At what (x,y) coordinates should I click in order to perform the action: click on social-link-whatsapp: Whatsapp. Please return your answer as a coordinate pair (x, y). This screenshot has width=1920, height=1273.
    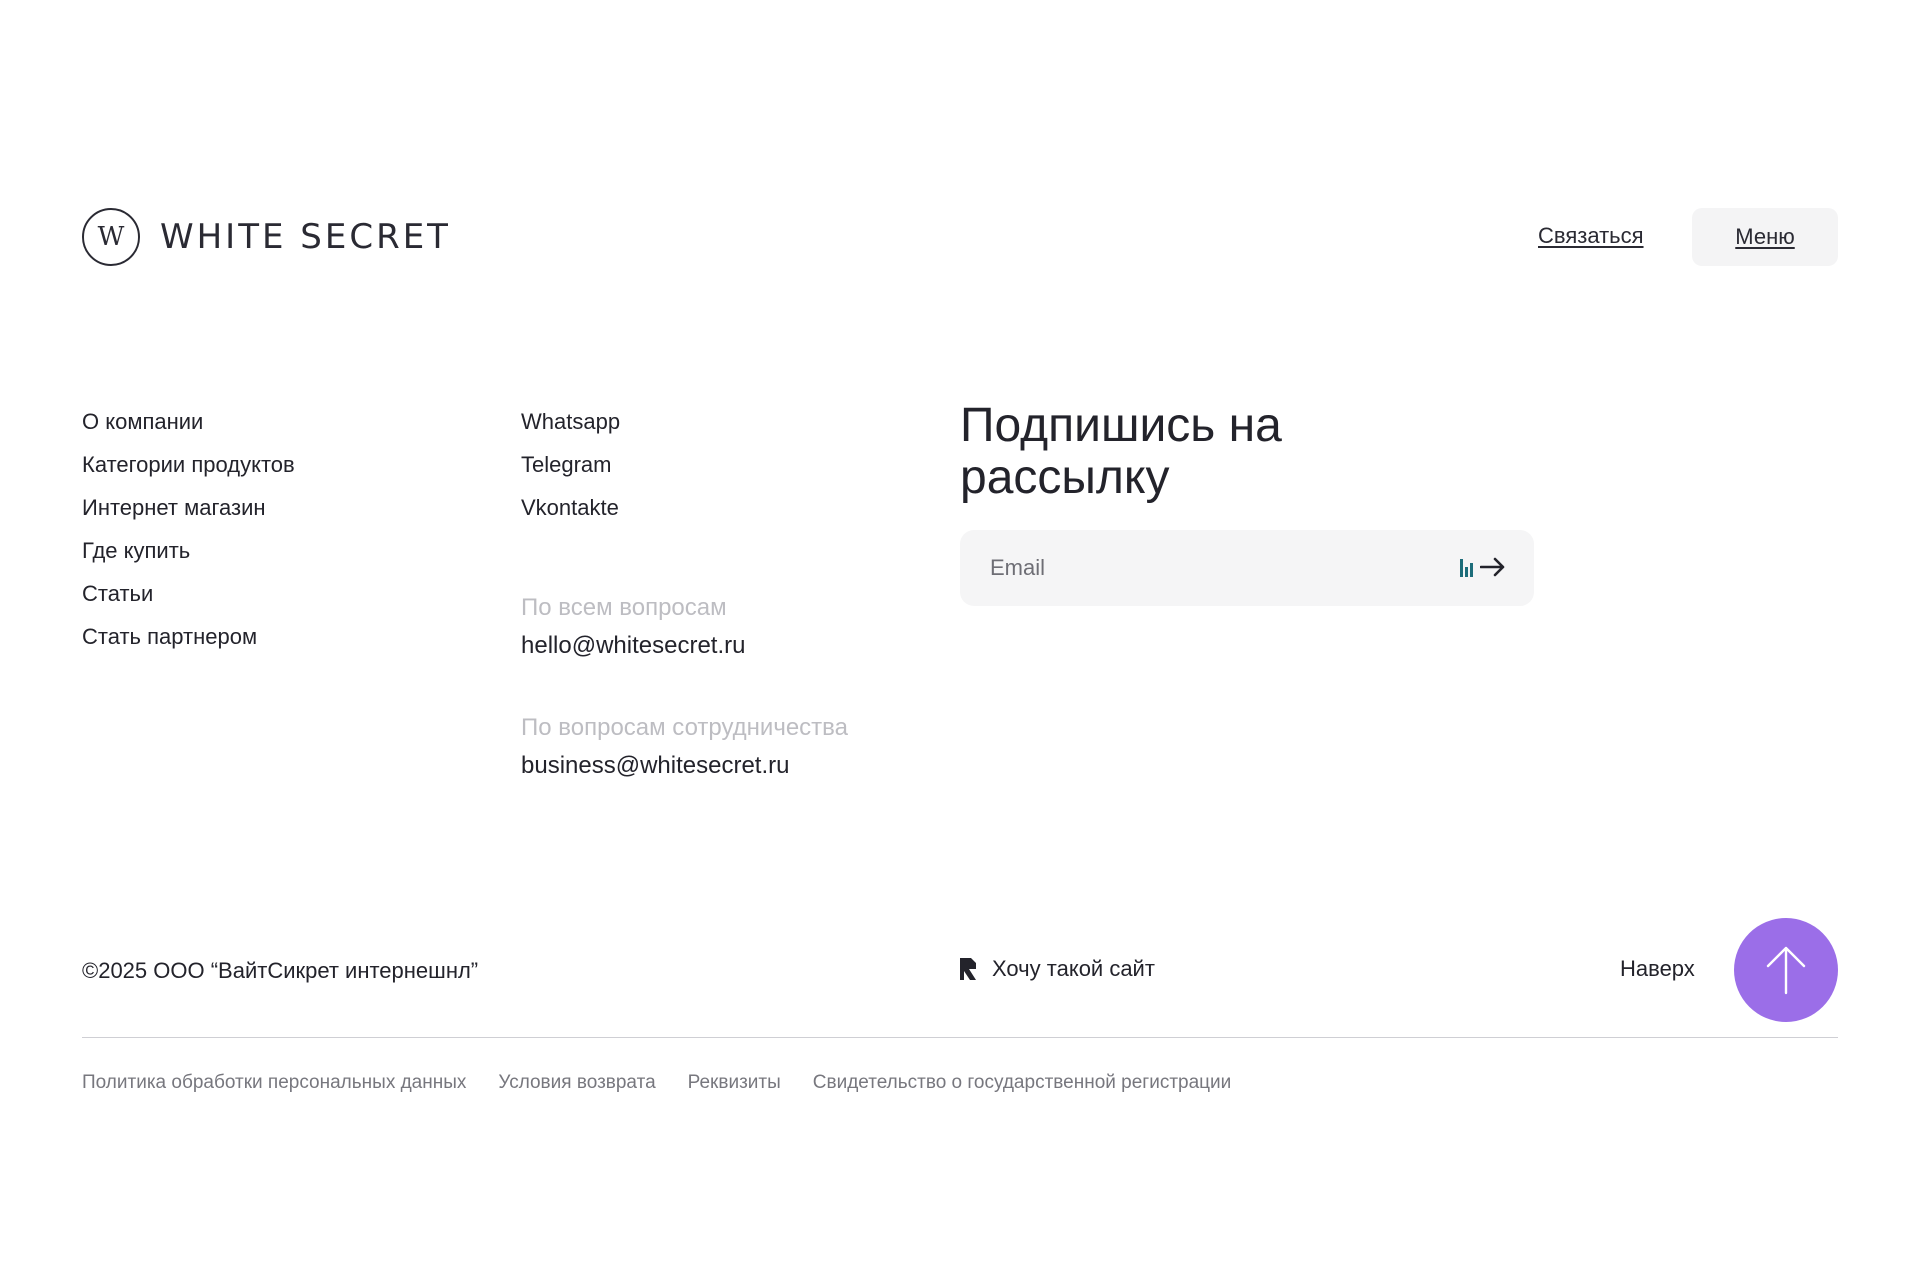
    Looking at the image, I should click on (684, 421).